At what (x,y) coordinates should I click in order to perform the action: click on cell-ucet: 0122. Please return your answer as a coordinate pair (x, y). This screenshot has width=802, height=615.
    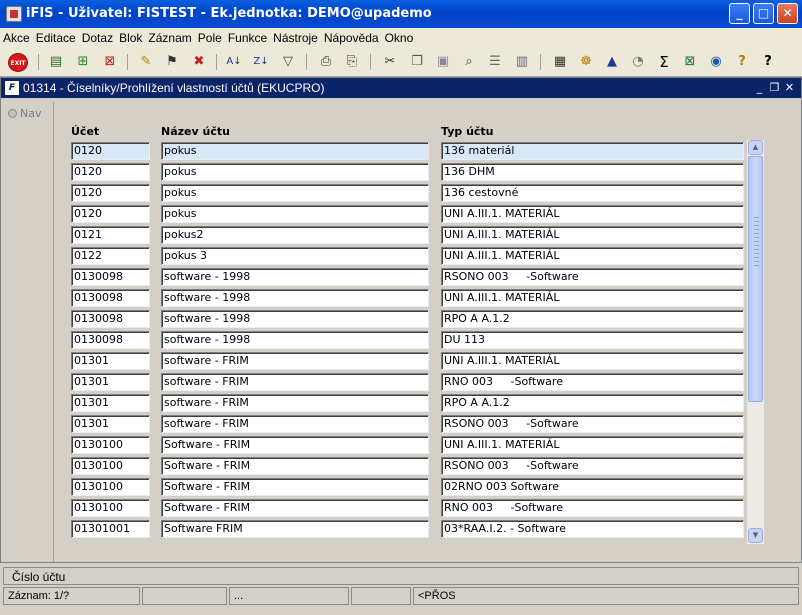
    Looking at the image, I should click on (110, 256).